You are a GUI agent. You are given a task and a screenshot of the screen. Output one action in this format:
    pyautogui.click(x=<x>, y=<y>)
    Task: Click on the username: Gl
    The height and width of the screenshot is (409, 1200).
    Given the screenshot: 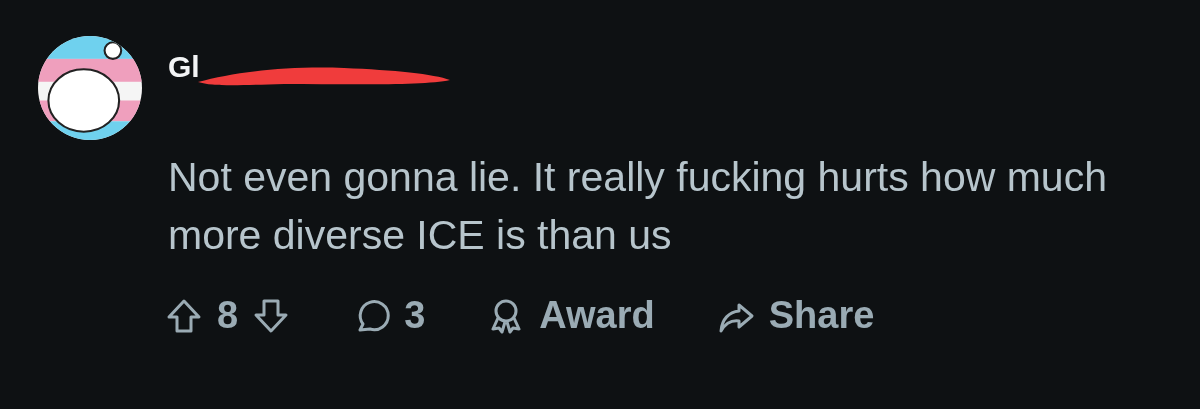 What is the action you would take?
    pyautogui.click(x=184, y=67)
    